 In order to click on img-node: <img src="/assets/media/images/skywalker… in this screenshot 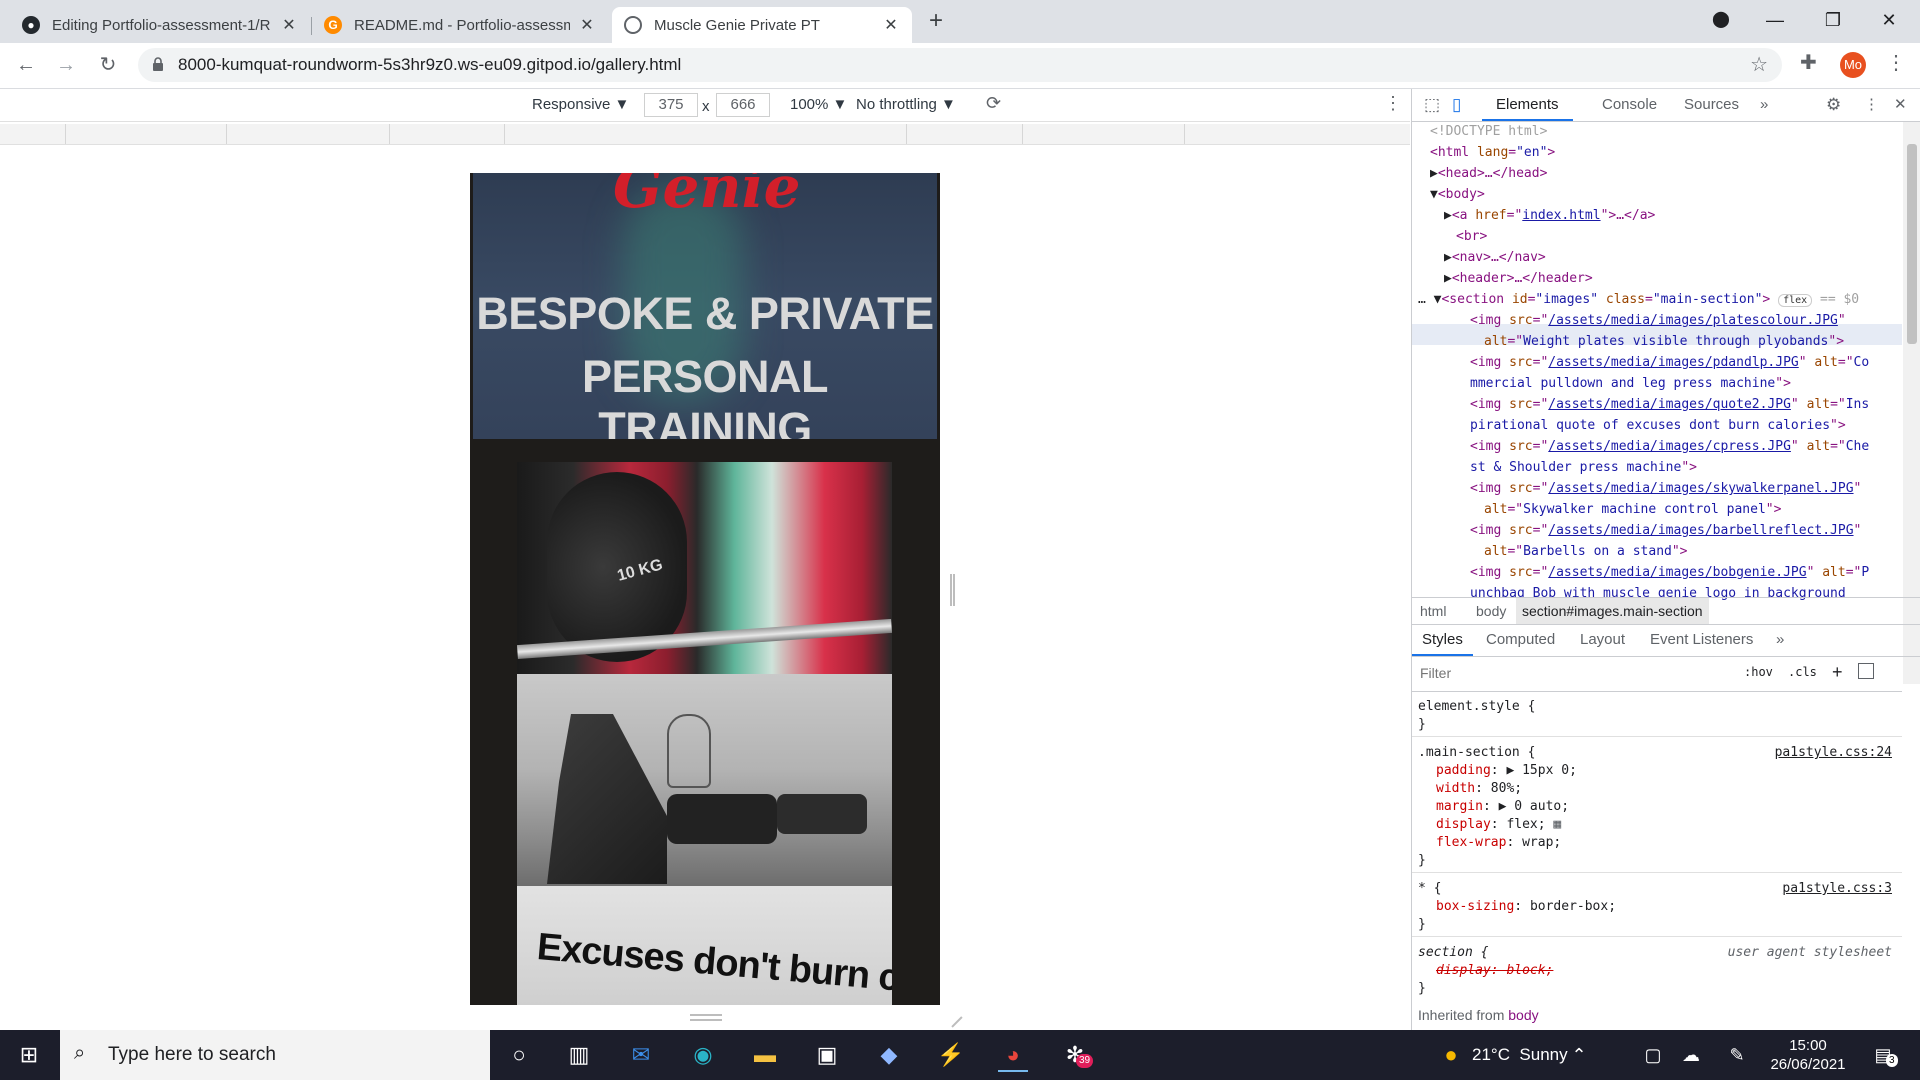, I will do `click(1665, 489)`.